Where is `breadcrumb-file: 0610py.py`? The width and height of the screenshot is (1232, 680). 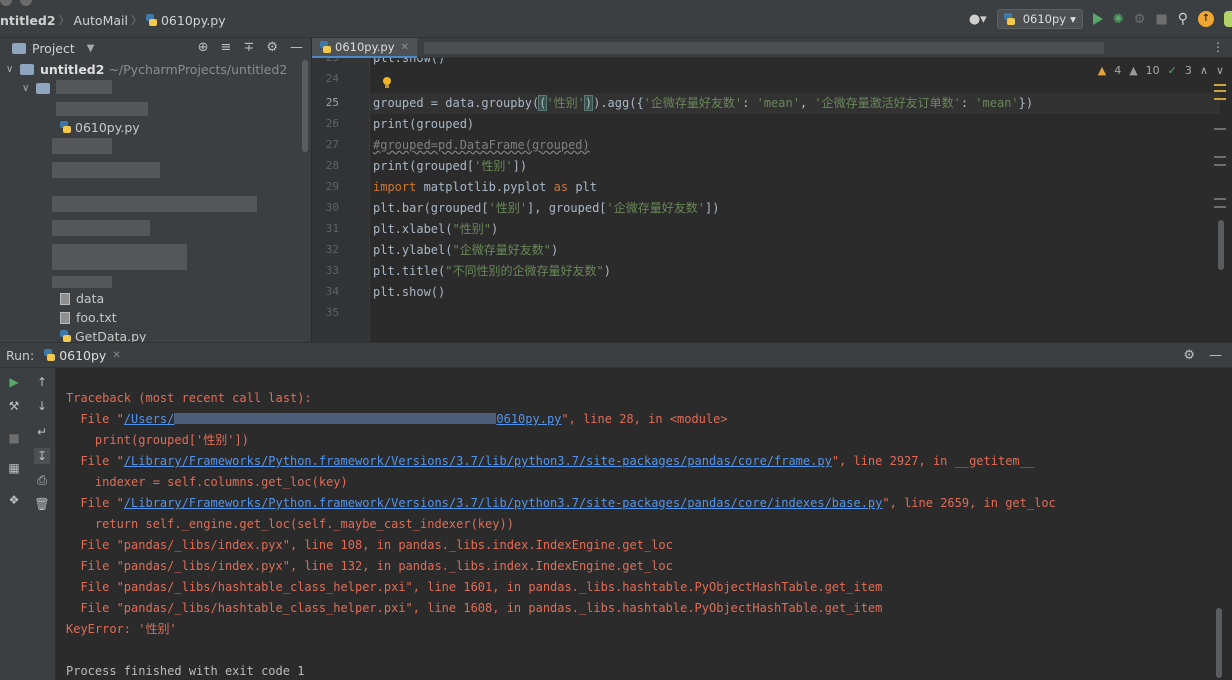 breadcrumb-file: 0610py.py is located at coordinates (193, 20).